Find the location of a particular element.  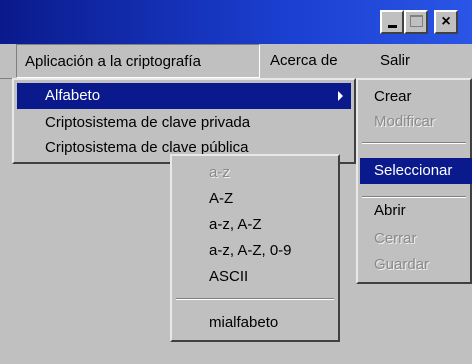

menu-item-guardar: Guardar is located at coordinates (414, 265).